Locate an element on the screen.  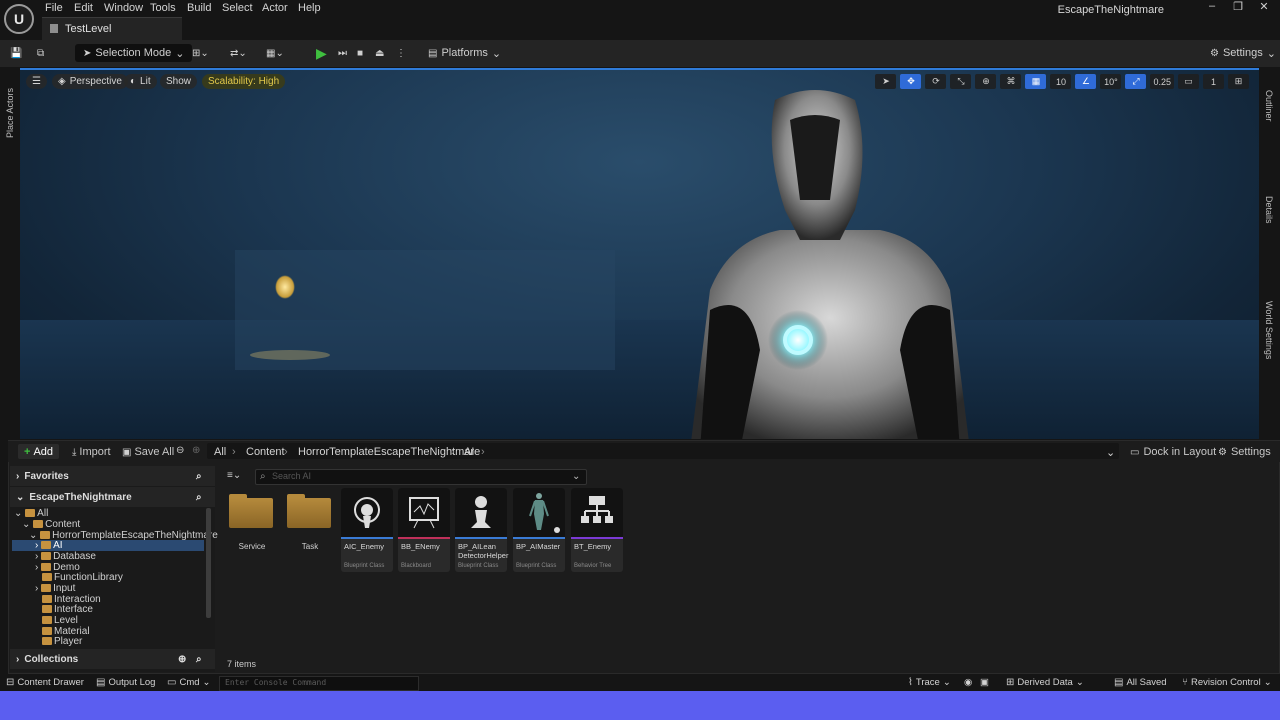
console-input: Enter Console Command is located at coordinates (319, 683).